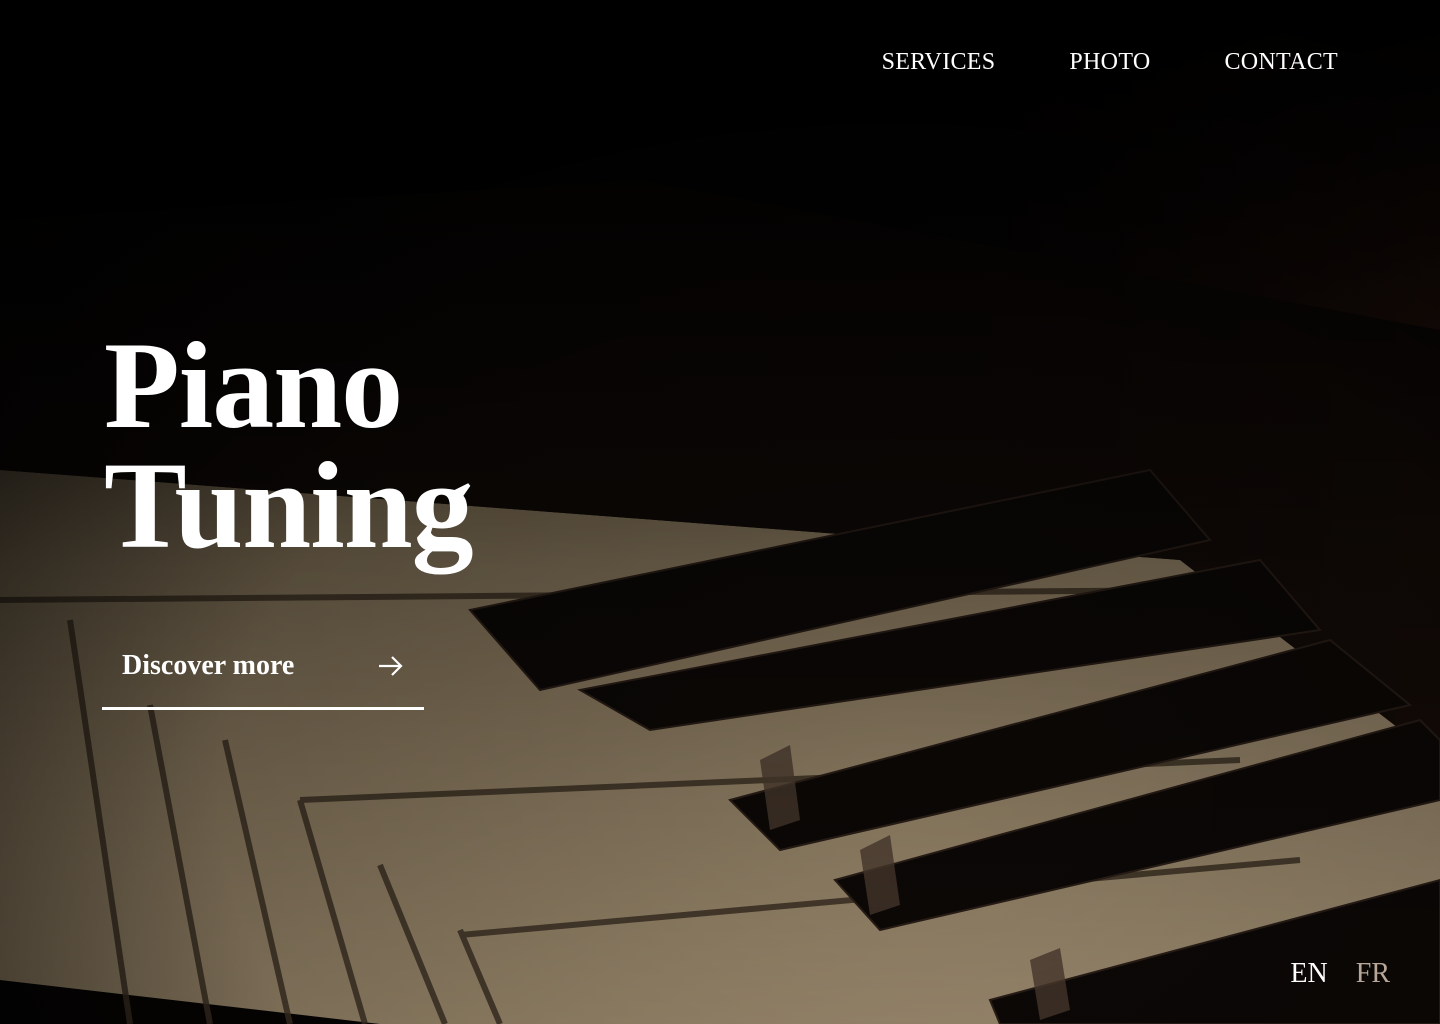 The height and width of the screenshot is (1024, 1440). What do you see at coordinates (1281, 62) in the screenshot?
I see `nav-item-contact: CONTACT` at bounding box center [1281, 62].